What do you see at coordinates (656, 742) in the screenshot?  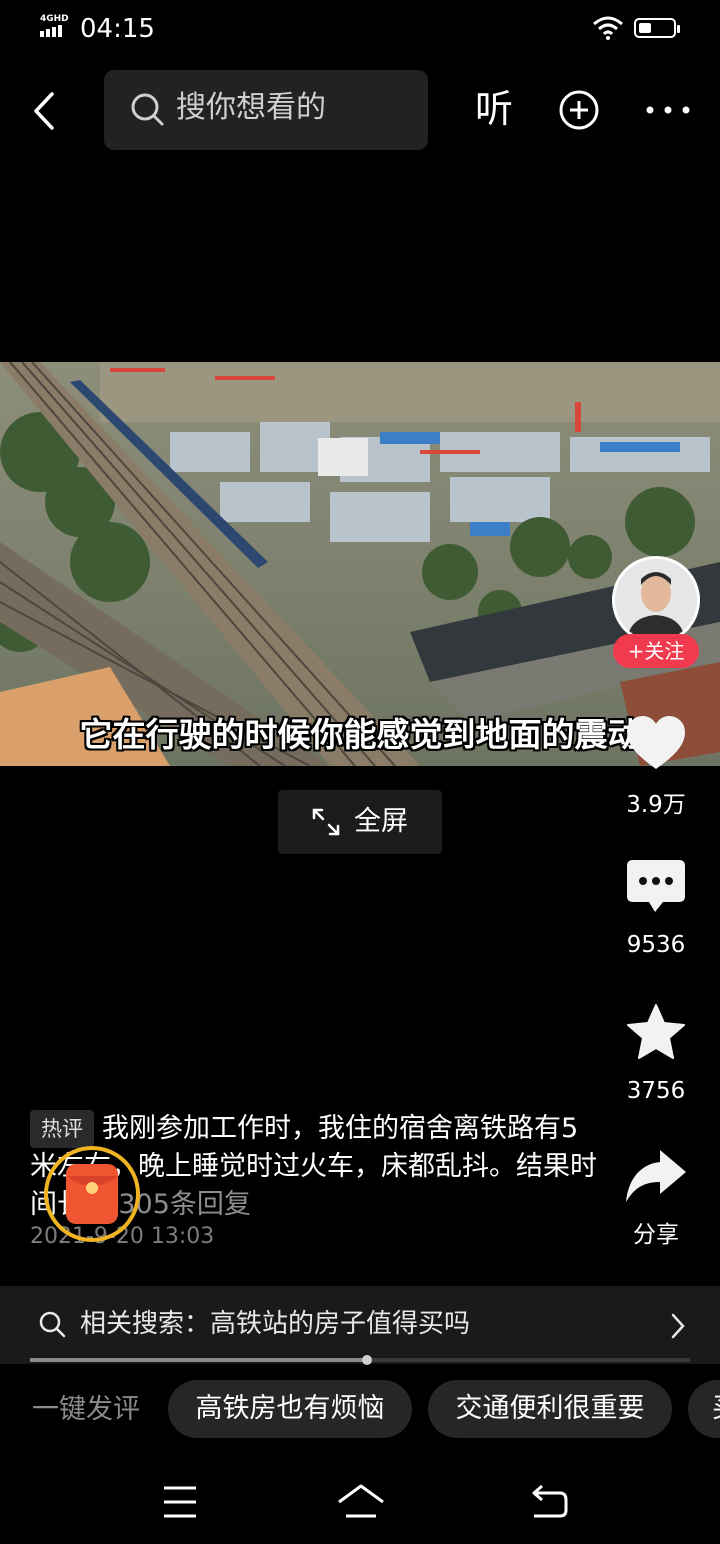 I see `heart-icon` at bounding box center [656, 742].